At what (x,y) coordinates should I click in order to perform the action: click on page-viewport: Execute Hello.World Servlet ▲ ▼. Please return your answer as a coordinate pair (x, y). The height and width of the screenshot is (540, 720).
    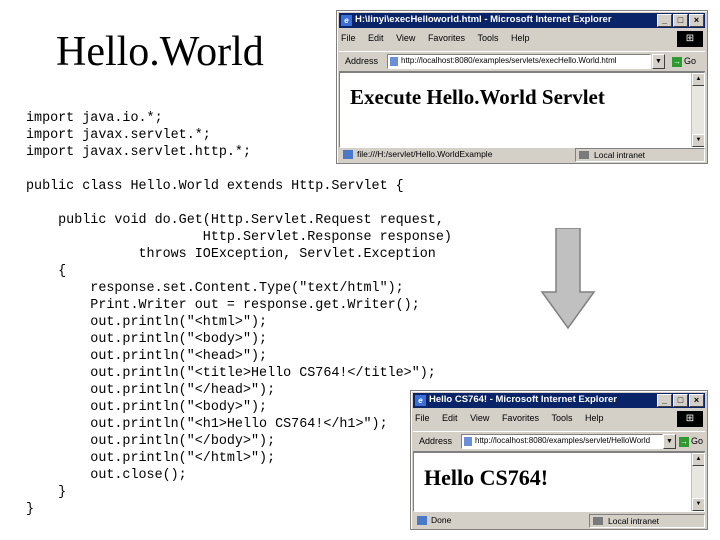
    Looking at the image, I should click on (522, 110).